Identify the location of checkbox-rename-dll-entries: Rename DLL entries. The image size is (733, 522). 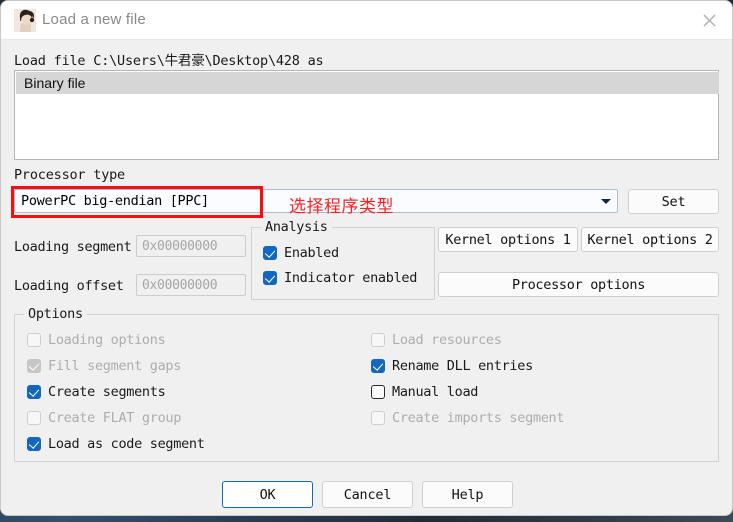
(452, 366).